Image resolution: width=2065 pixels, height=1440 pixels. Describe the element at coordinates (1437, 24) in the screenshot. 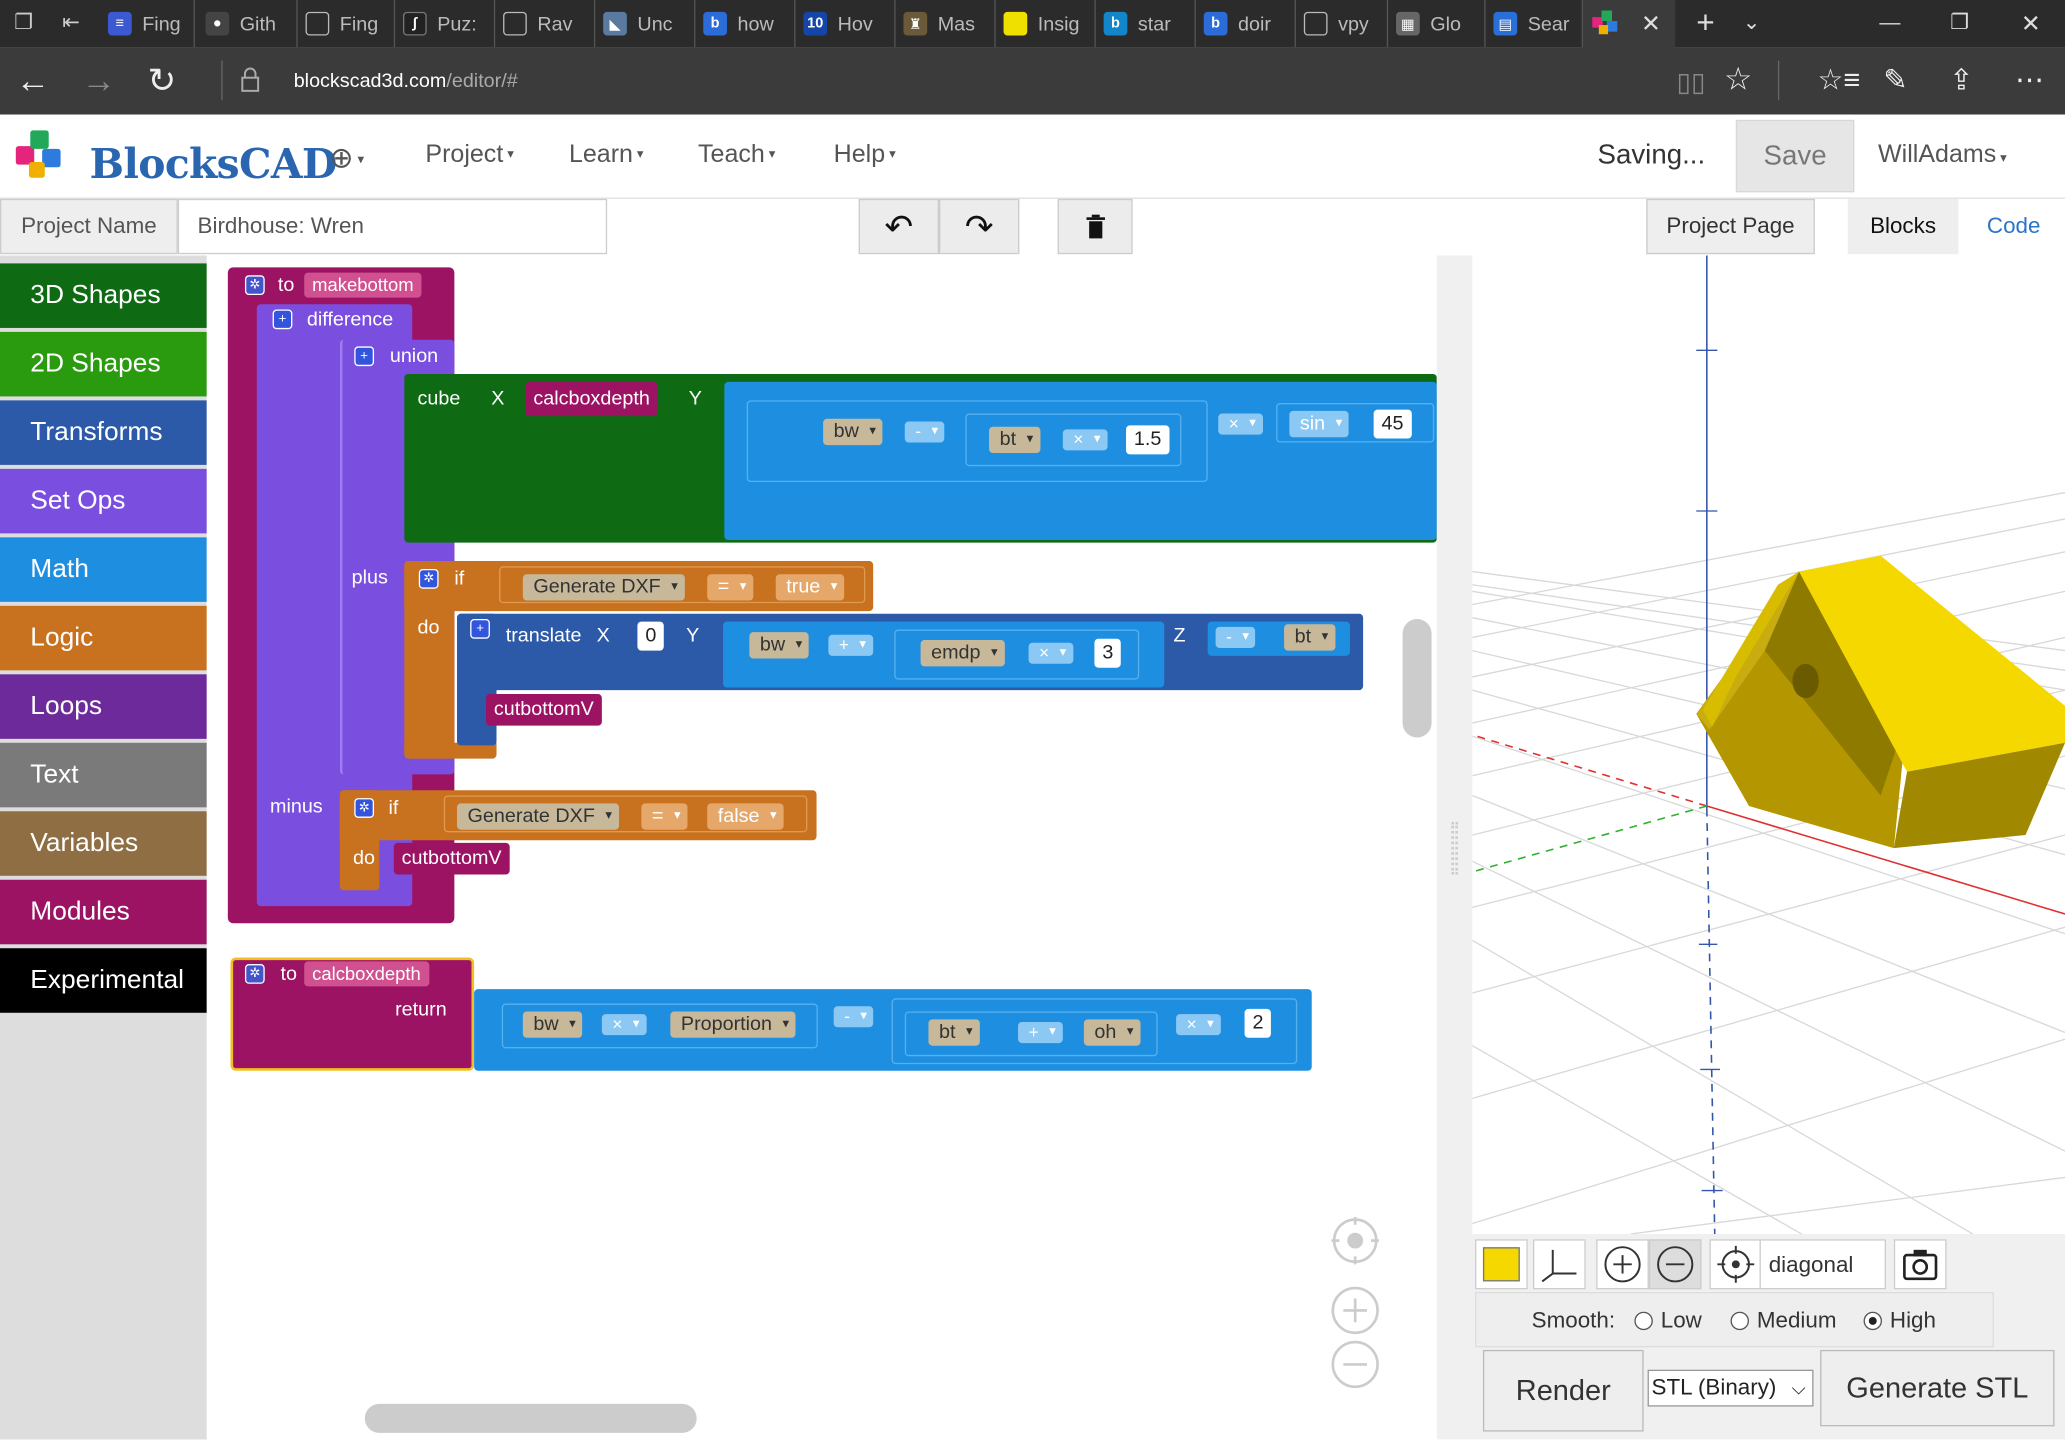

I see `browser-tab: ▦ Glo` at that location.